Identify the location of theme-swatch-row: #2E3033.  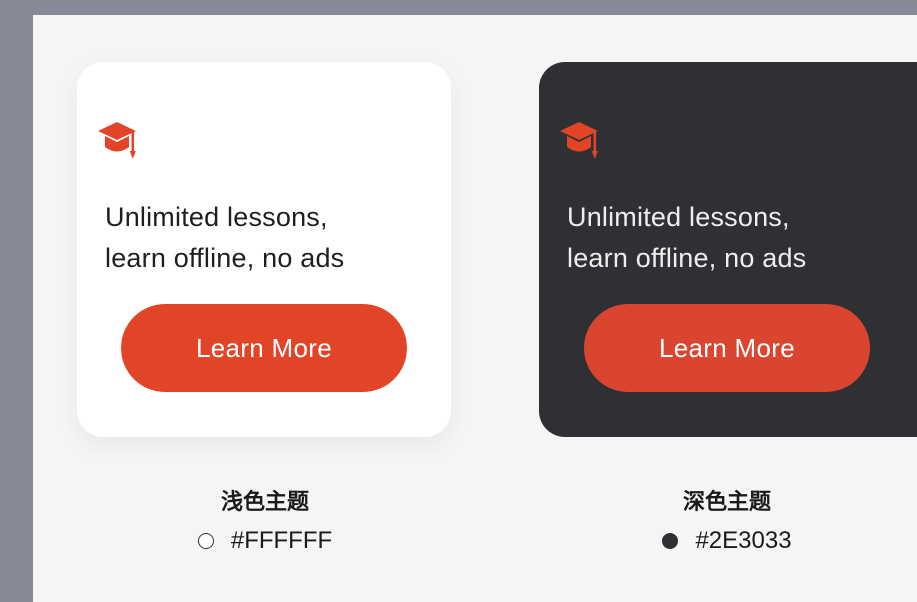
(727, 541).